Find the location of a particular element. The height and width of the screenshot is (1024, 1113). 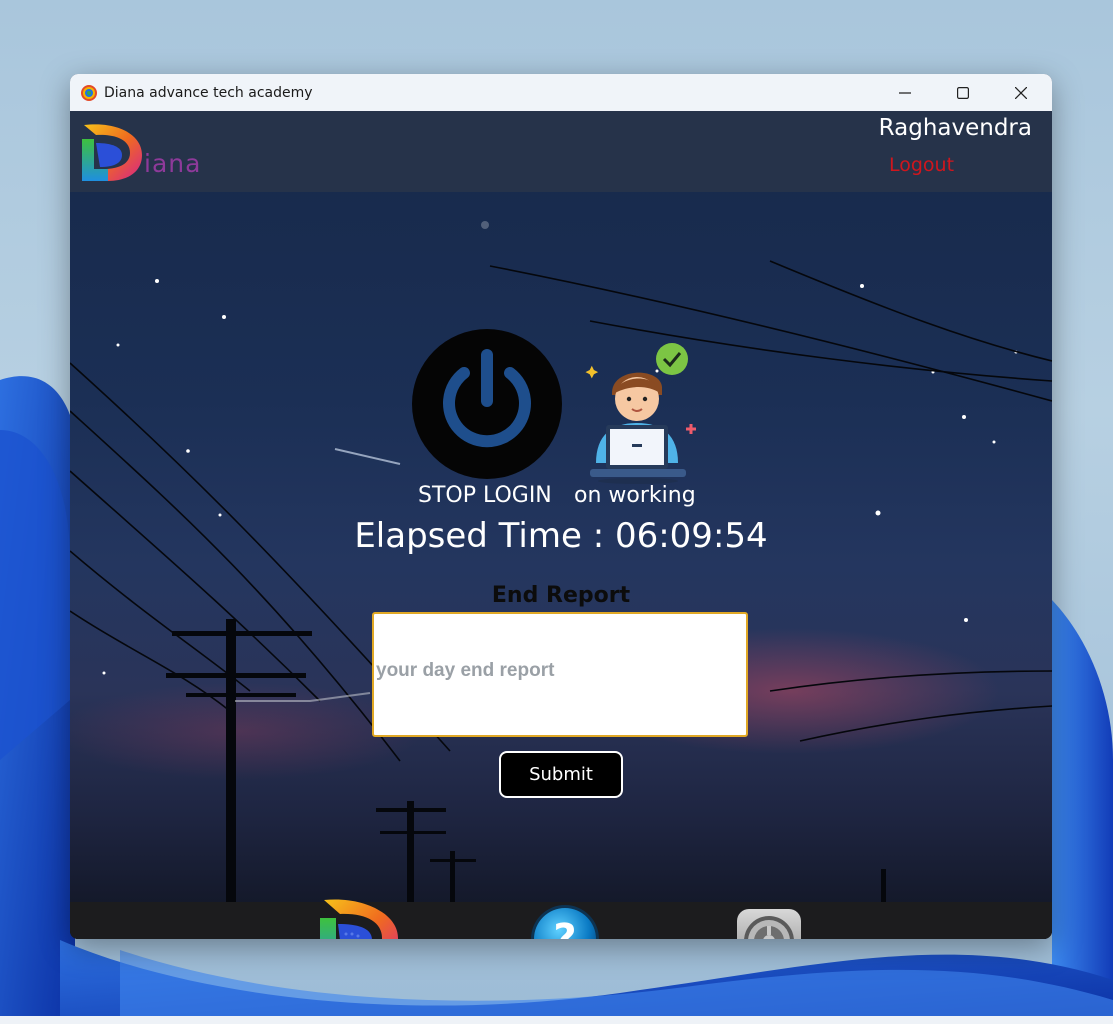

stop-login-label: STOP LOGIN is located at coordinates (485, 495).